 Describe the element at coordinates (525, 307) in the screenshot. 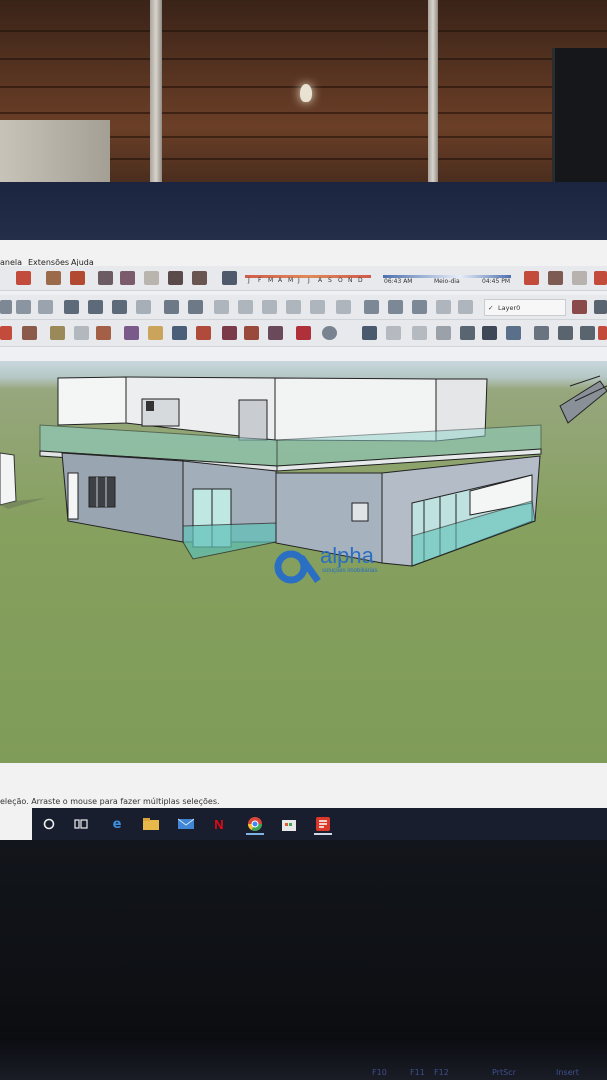

I see `layer-dropdown` at that location.